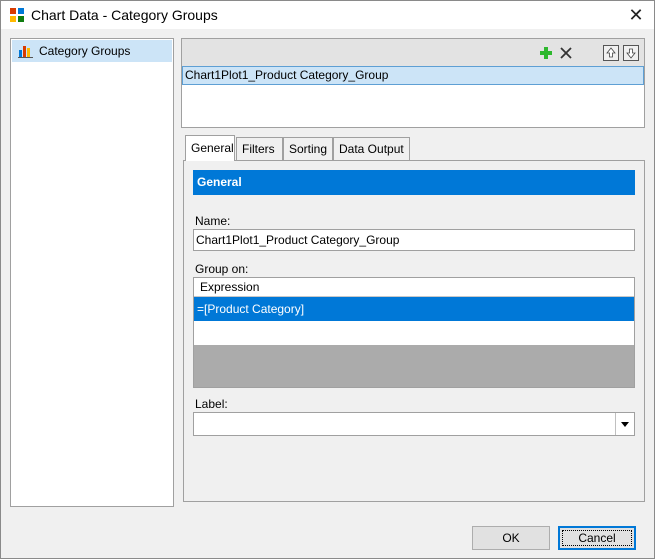 This screenshot has height=559, width=655. I want to click on title-bar: Chart Data - Category Groups ✕, so click(327, 15).